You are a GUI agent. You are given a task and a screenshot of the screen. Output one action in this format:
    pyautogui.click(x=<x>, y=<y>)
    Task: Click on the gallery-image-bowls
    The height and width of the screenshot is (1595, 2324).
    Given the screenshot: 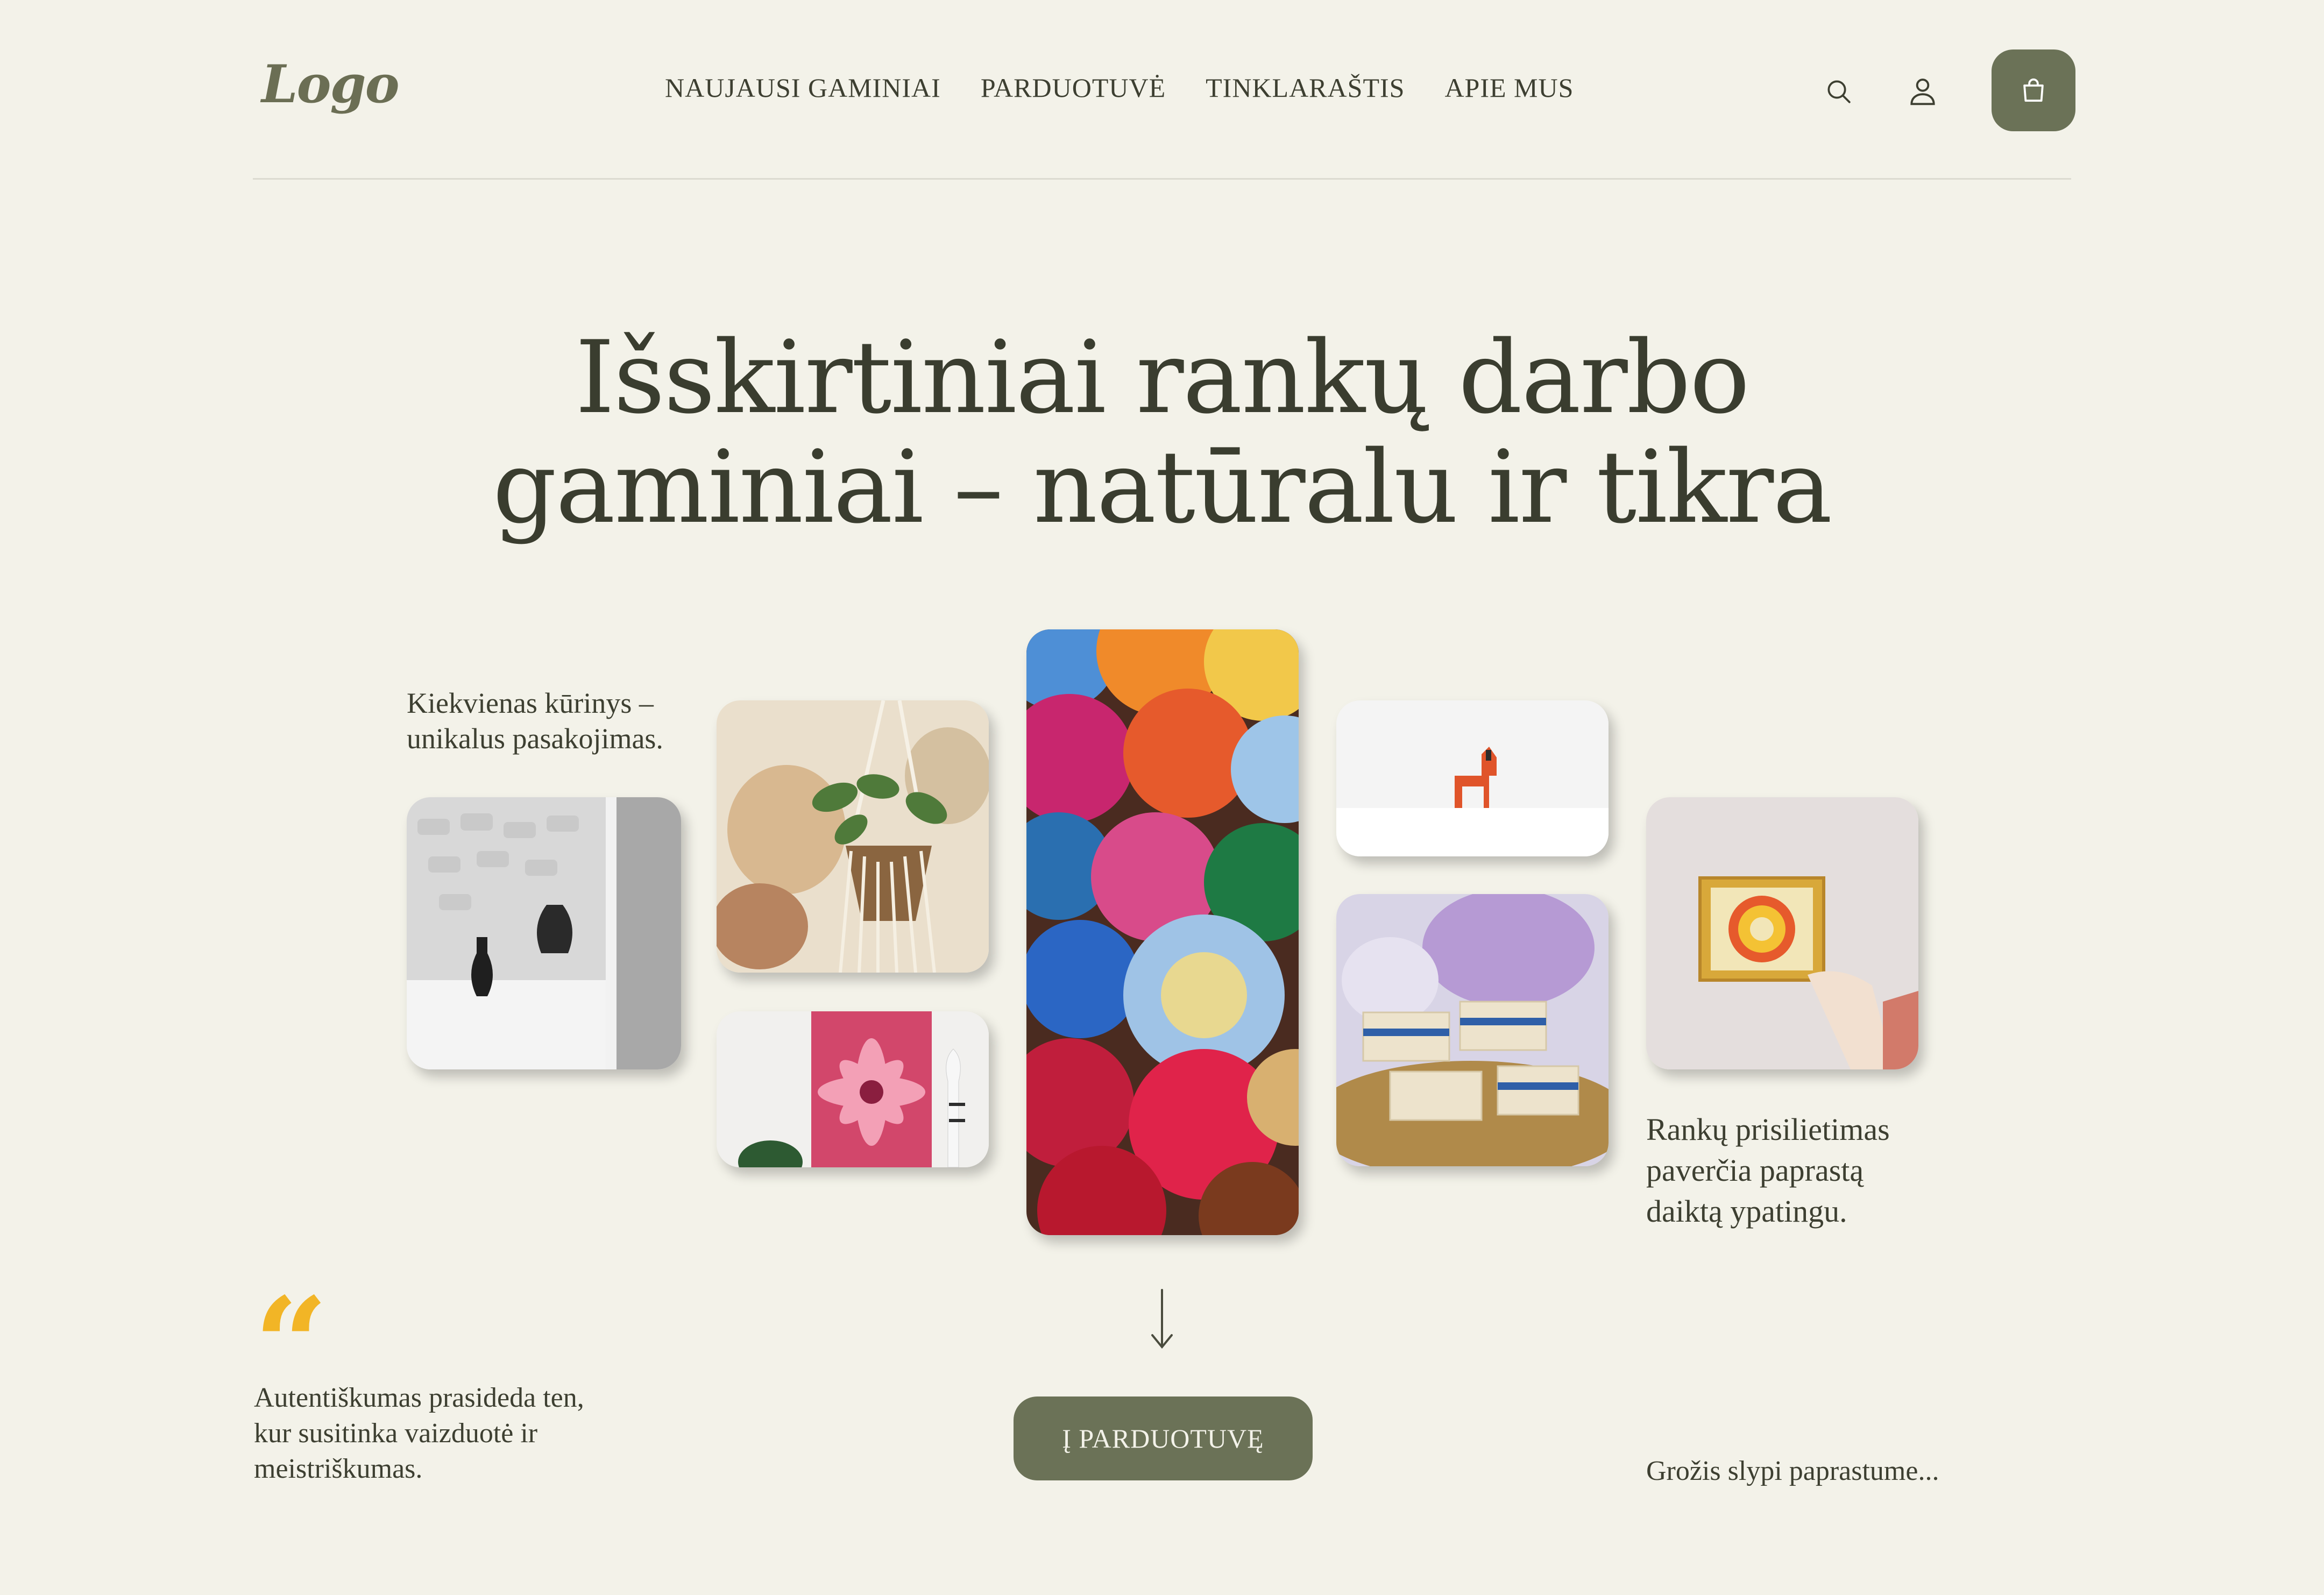 What is the action you would take?
    pyautogui.click(x=1162, y=932)
    